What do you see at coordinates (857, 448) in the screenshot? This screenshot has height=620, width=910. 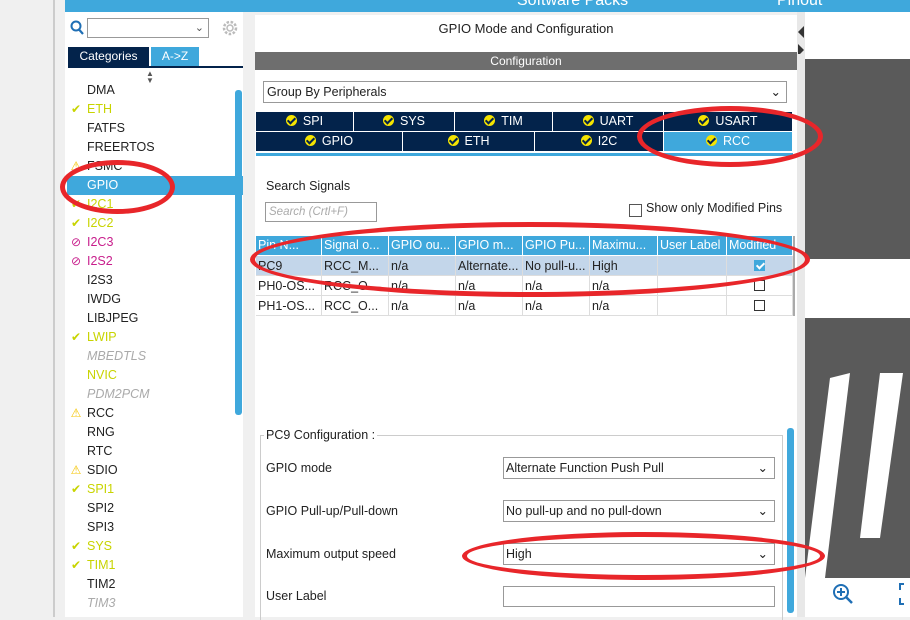 I see `chip-view-lower` at bounding box center [857, 448].